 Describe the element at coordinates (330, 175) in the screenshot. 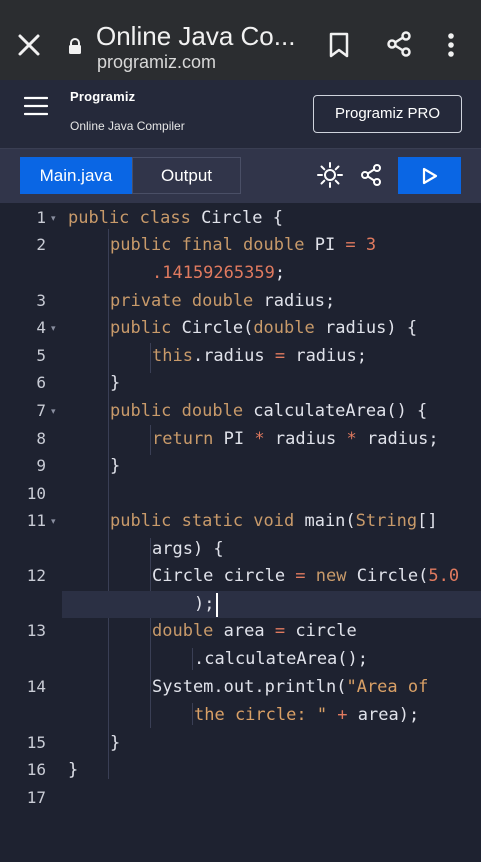

I see `theme-toggle-icon` at that location.